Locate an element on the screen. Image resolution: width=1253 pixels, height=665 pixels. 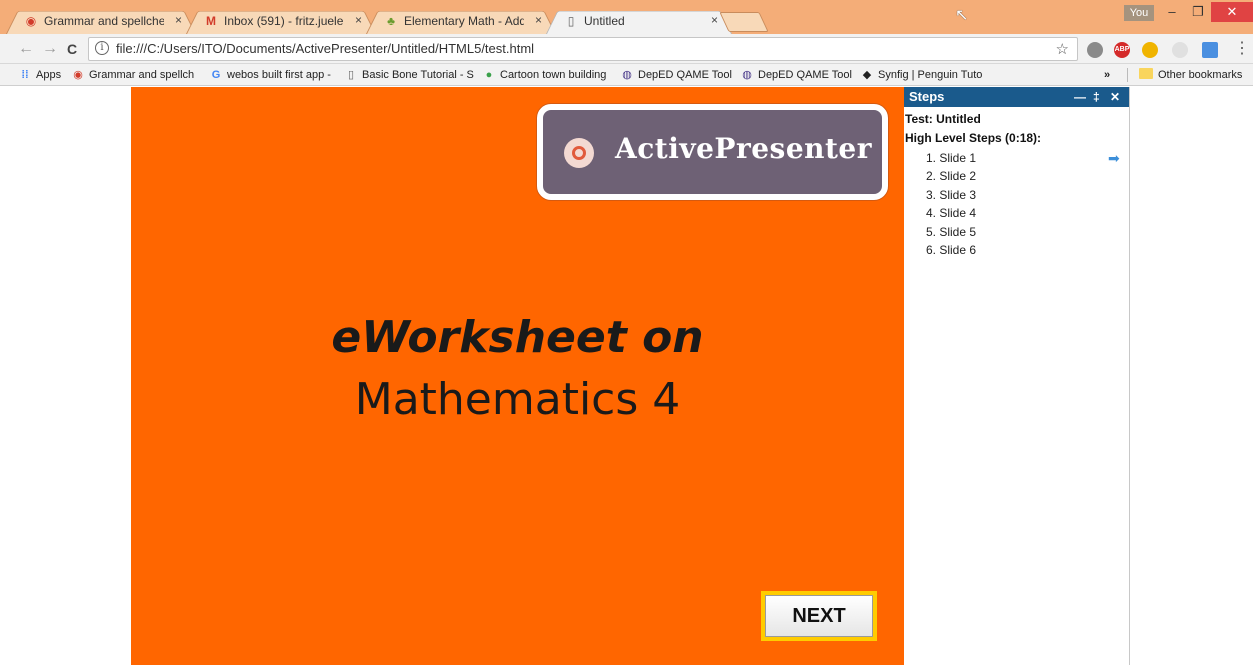
bookmark-webos: Gwebos built first app - is located at coordinates (270, 75).